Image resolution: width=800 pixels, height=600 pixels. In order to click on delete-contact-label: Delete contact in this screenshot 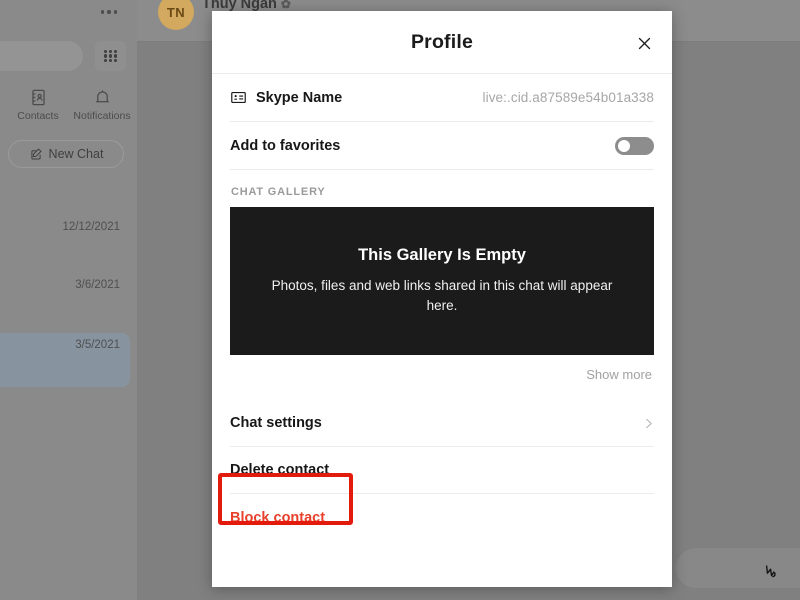, I will do `click(280, 470)`.